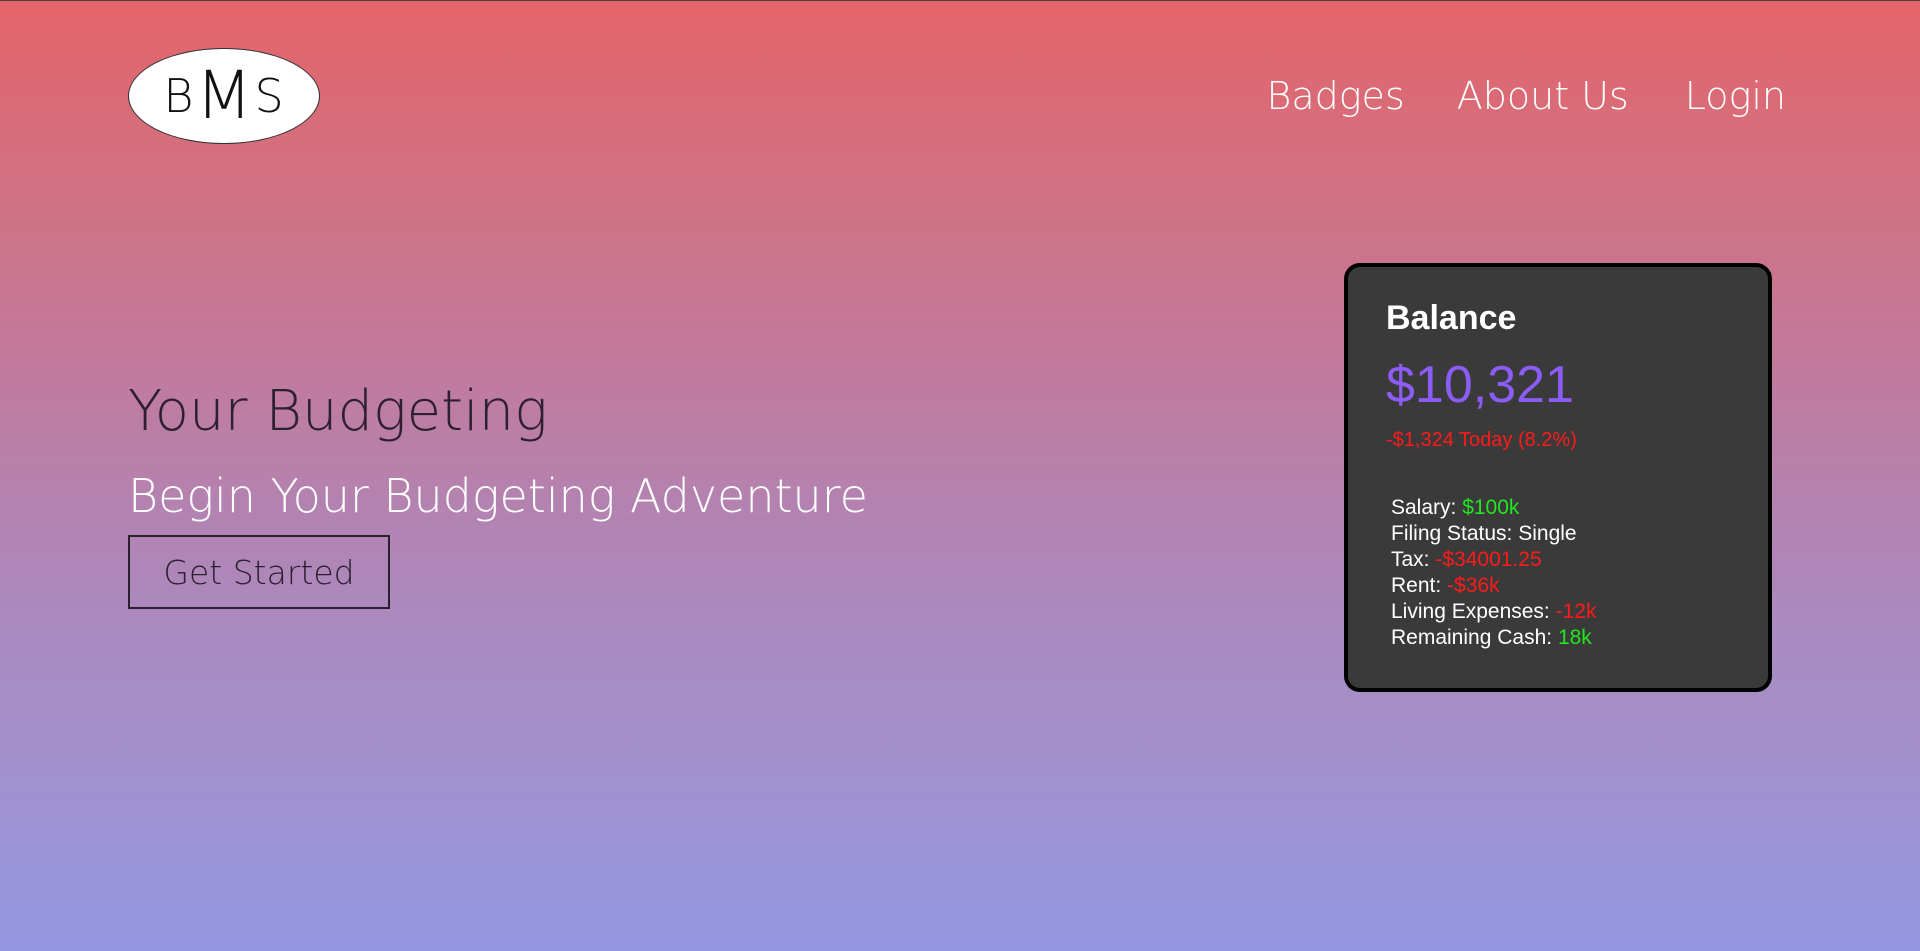 The image size is (1920, 951). What do you see at coordinates (1543, 96) in the screenshot?
I see `nav-link-about-us: About Us` at bounding box center [1543, 96].